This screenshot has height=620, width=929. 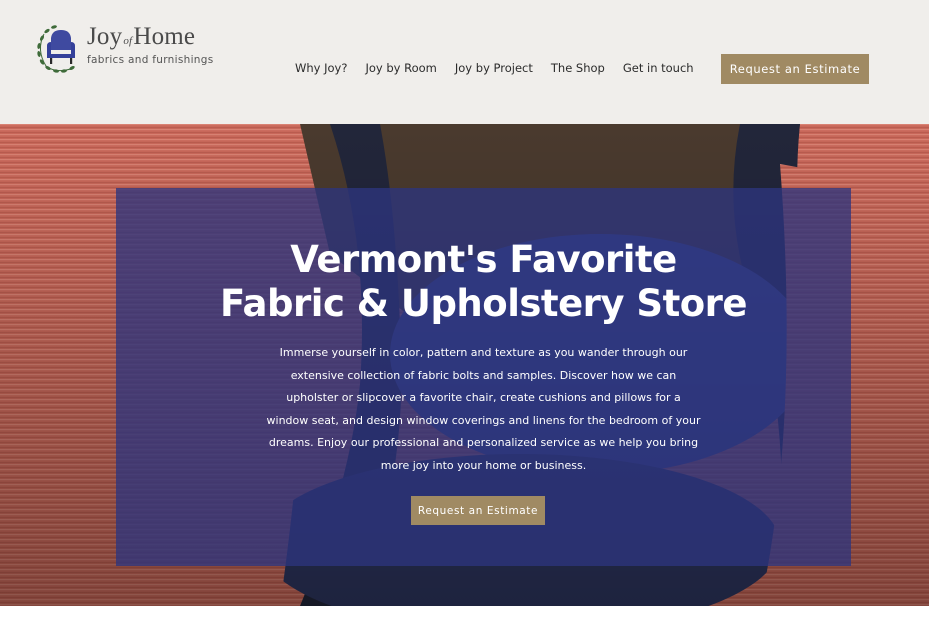 What do you see at coordinates (150, 60) in the screenshot?
I see `brand-tagline: fabrics and furnishings` at bounding box center [150, 60].